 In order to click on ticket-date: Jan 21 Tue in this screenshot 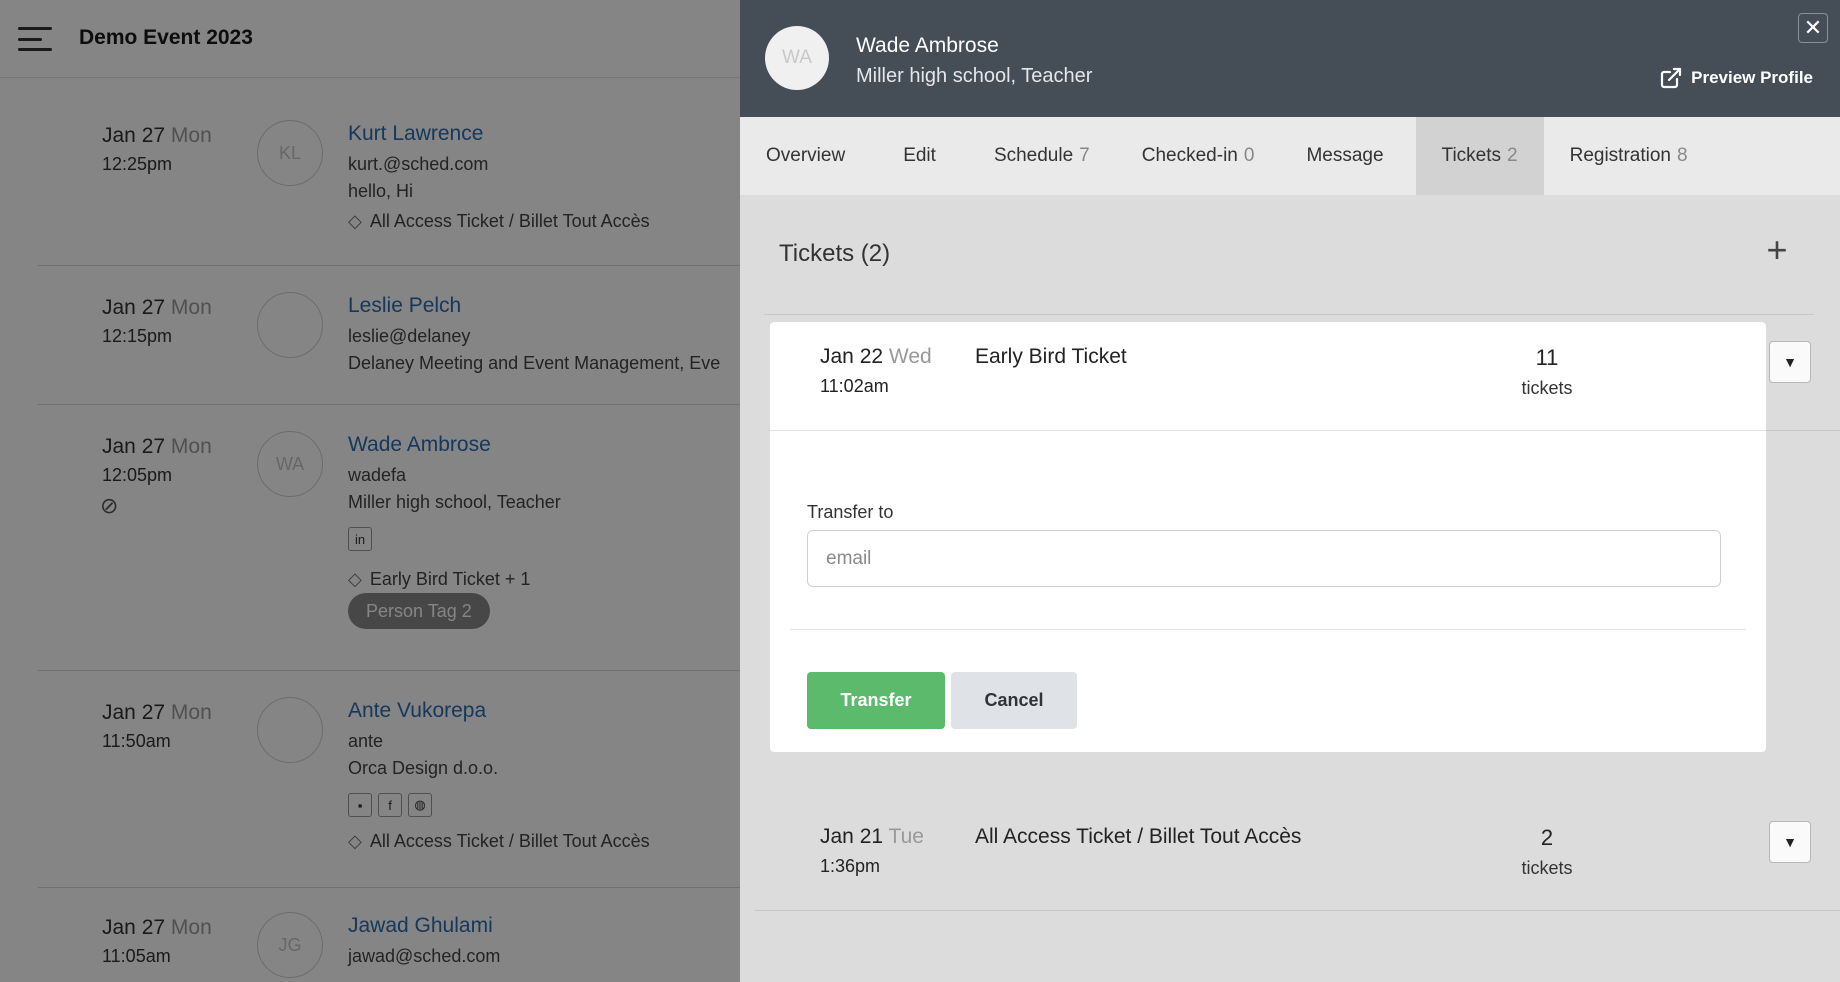, I will do `click(872, 836)`.